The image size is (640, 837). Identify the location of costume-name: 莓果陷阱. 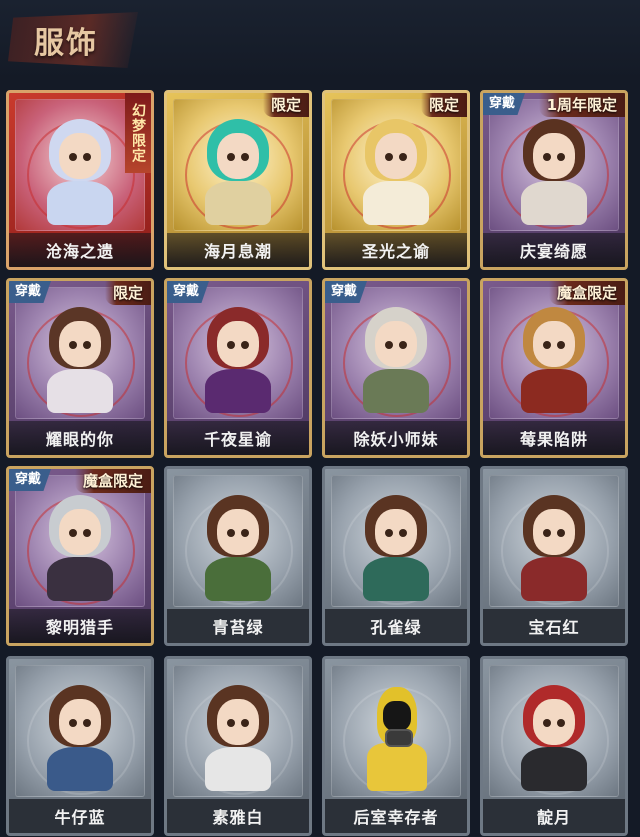
(553, 439).